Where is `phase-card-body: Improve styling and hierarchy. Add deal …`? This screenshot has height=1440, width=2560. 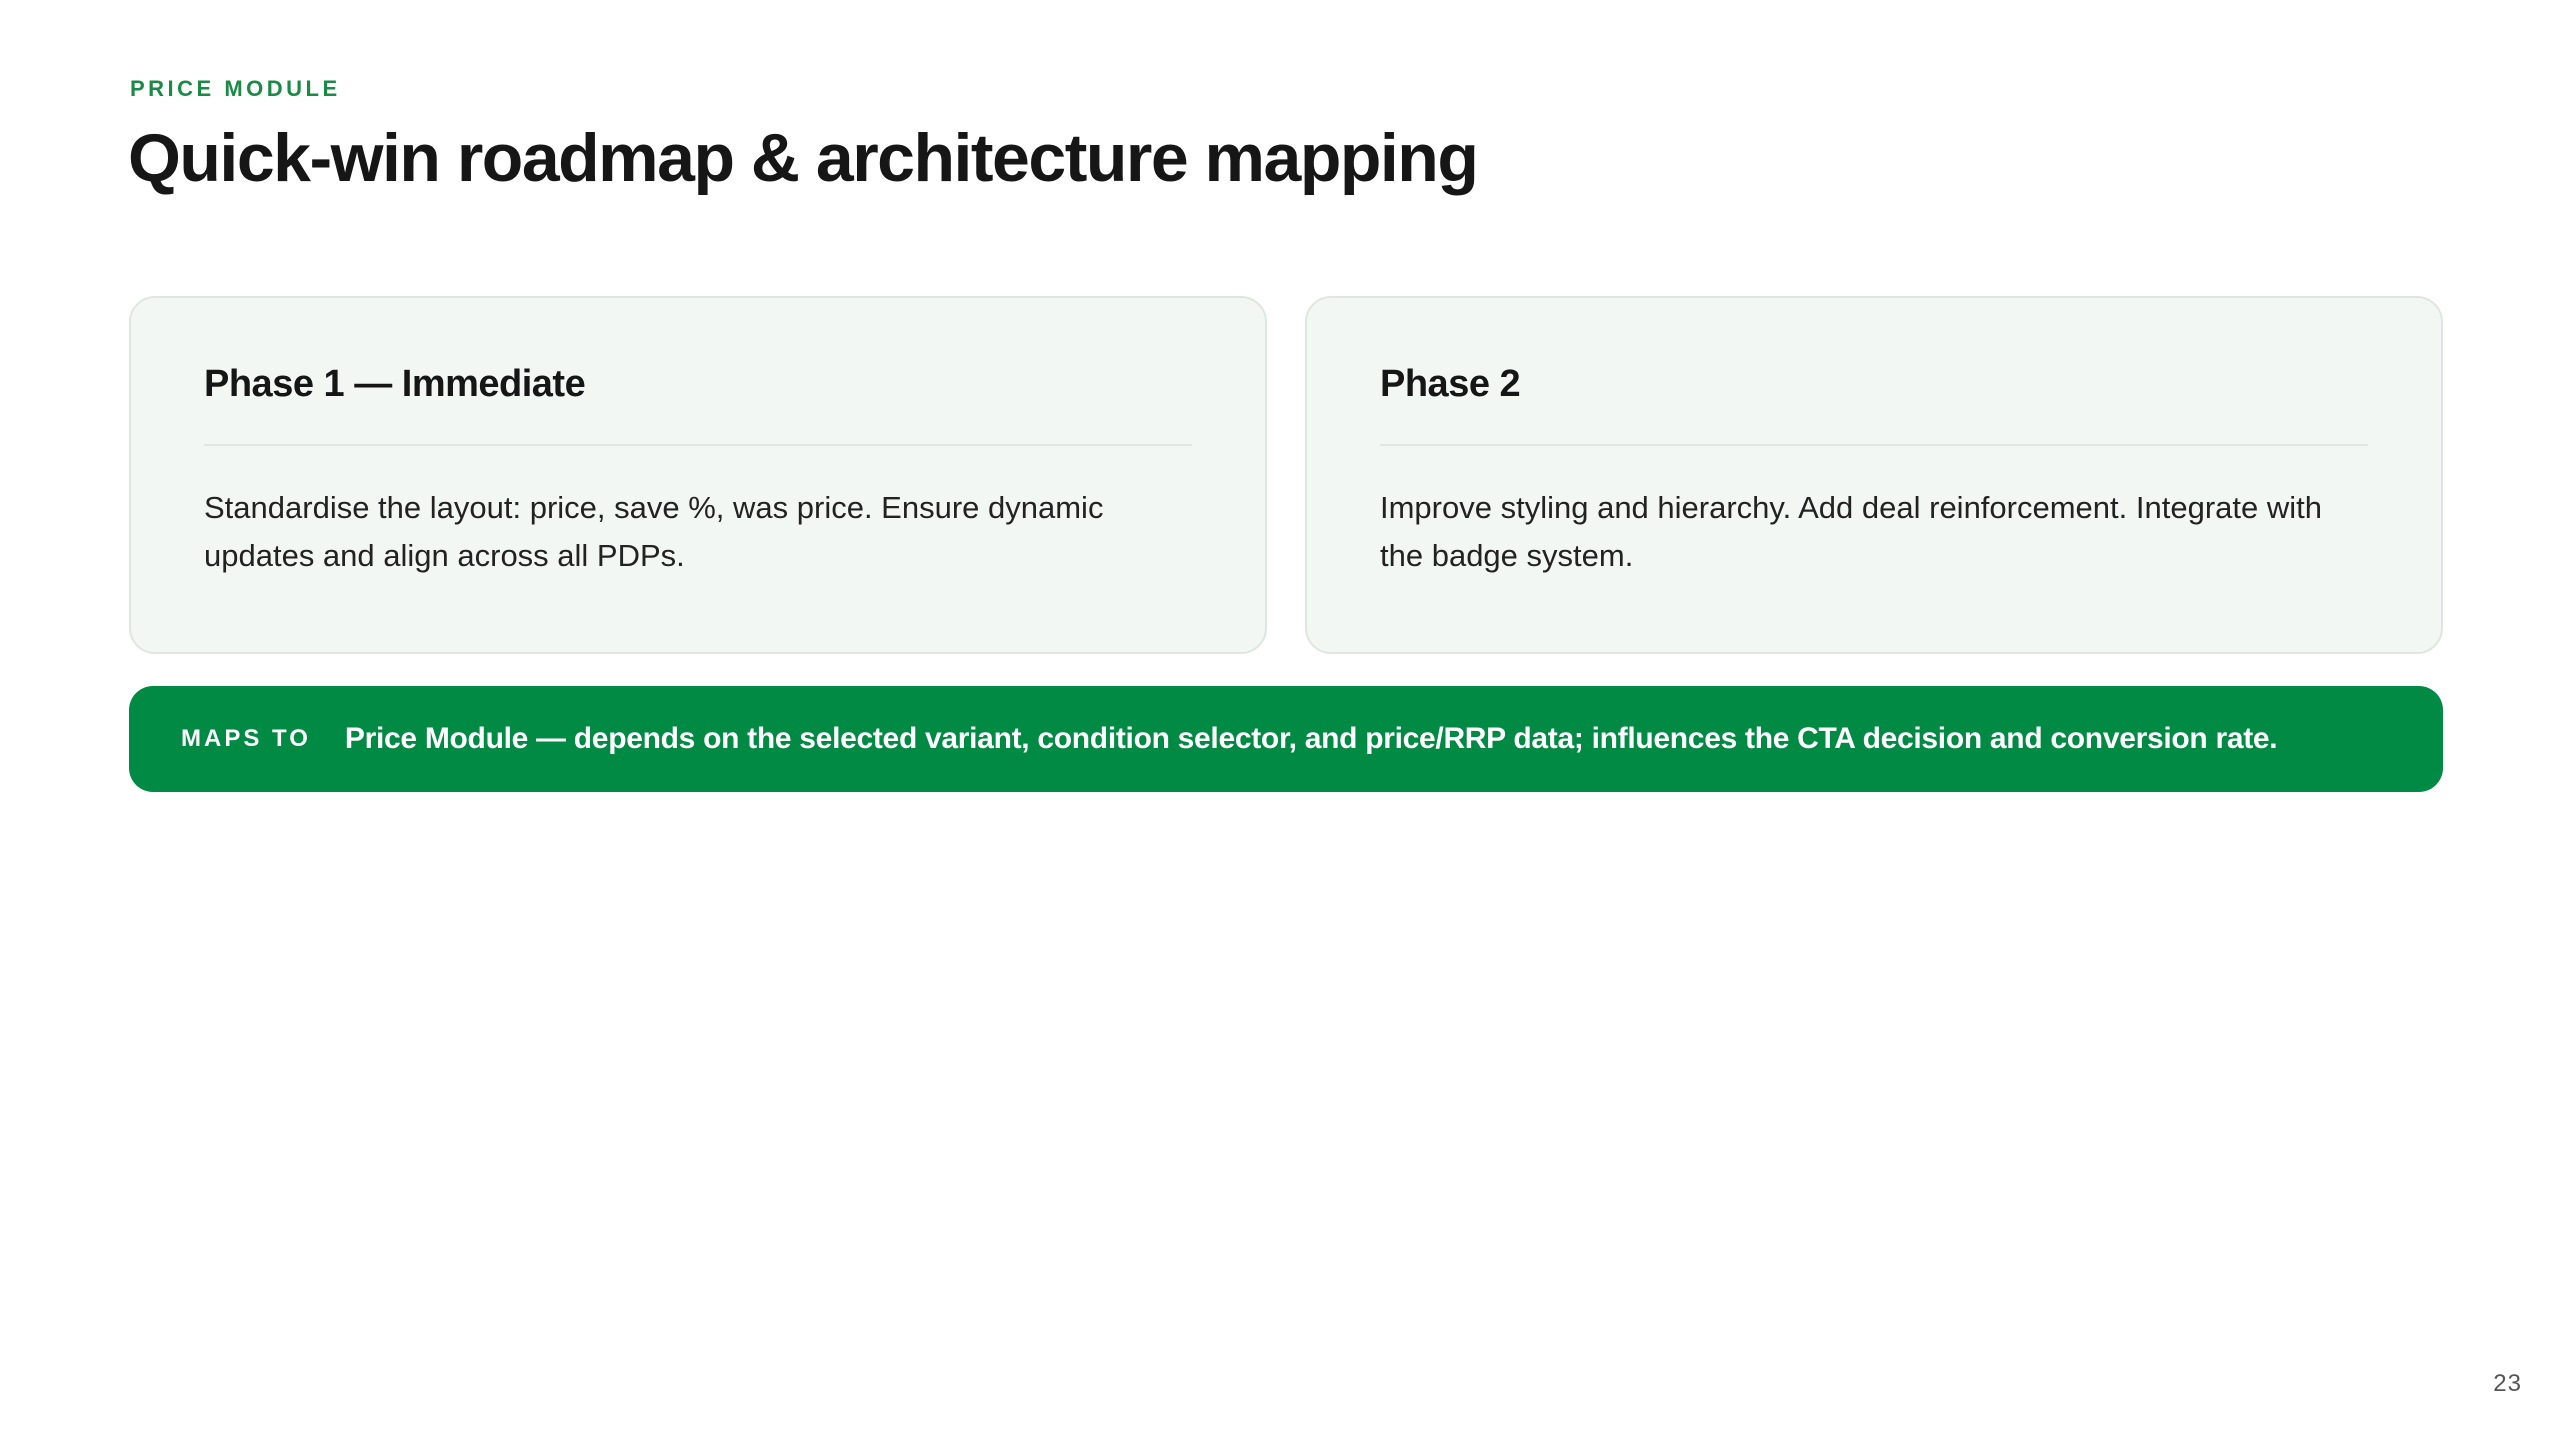 phase-card-body: Improve styling and hierarchy. Add deal … is located at coordinates (1851, 531).